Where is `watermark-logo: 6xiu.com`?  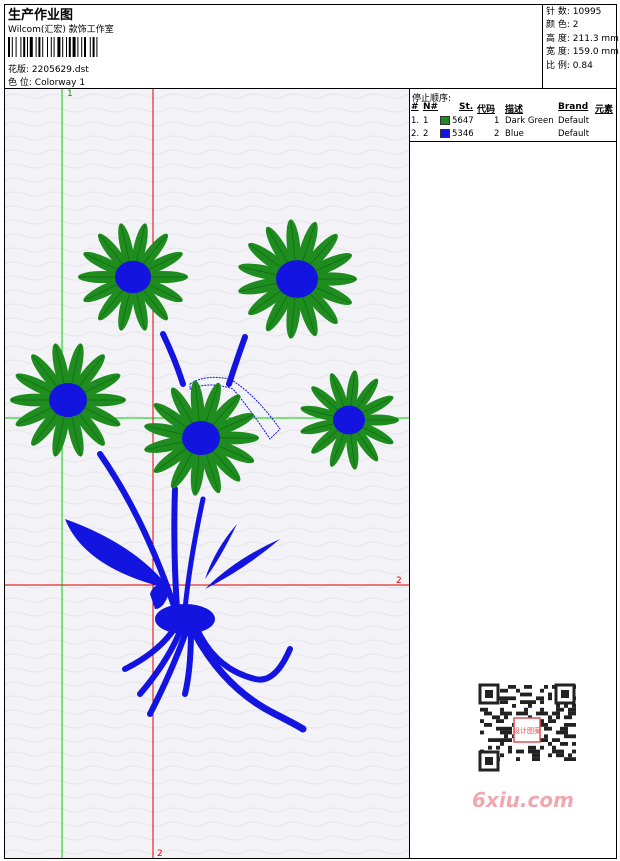 watermark-logo: 6xiu.com is located at coordinates (523, 800).